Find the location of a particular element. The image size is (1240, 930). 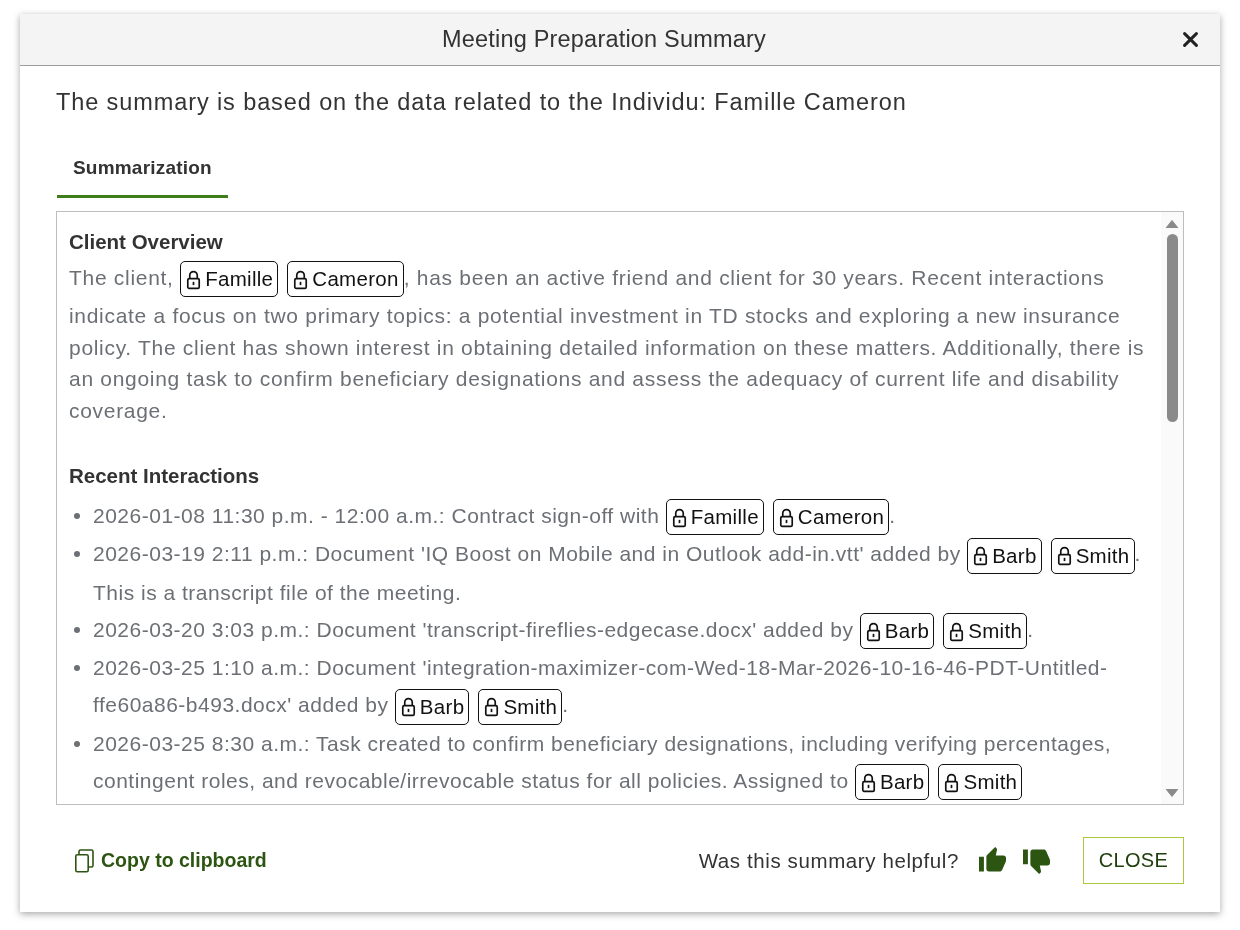

section-heading: Recent Interactions is located at coordinates (165, 476).